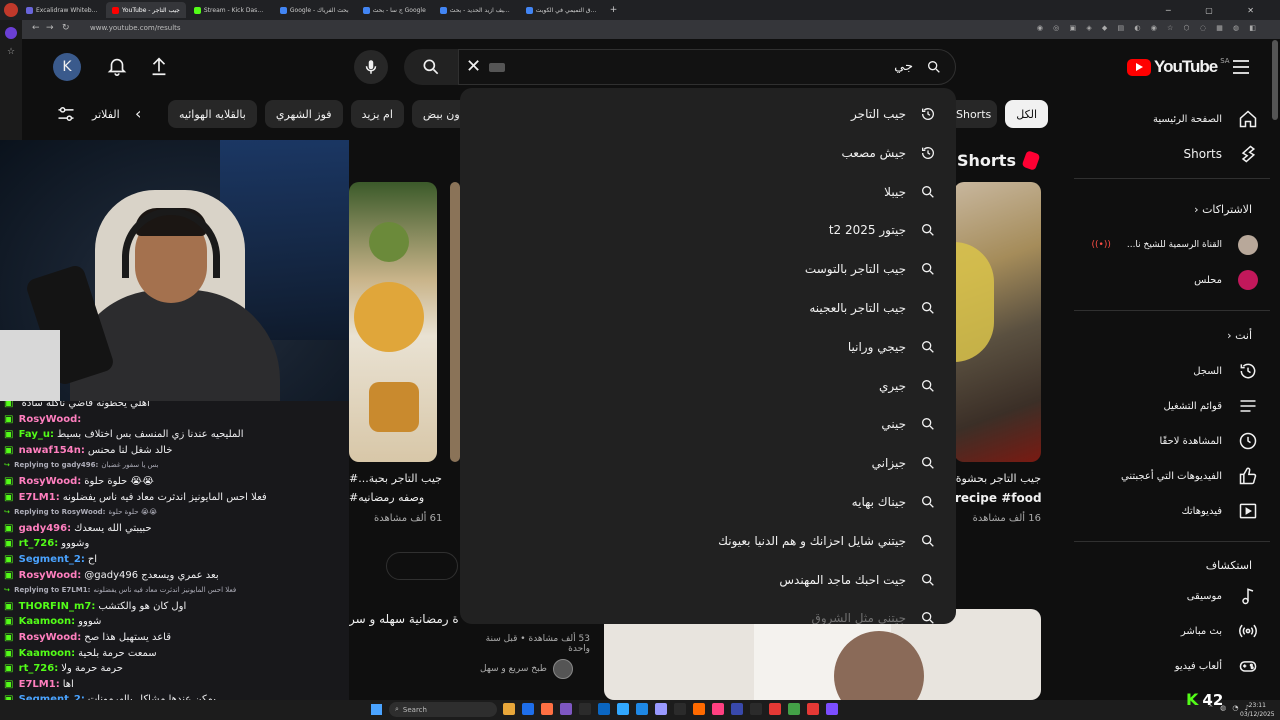  What do you see at coordinates (1218, 10) in the screenshot?
I see `window-controls: ─ ▢ ✕` at bounding box center [1218, 10].